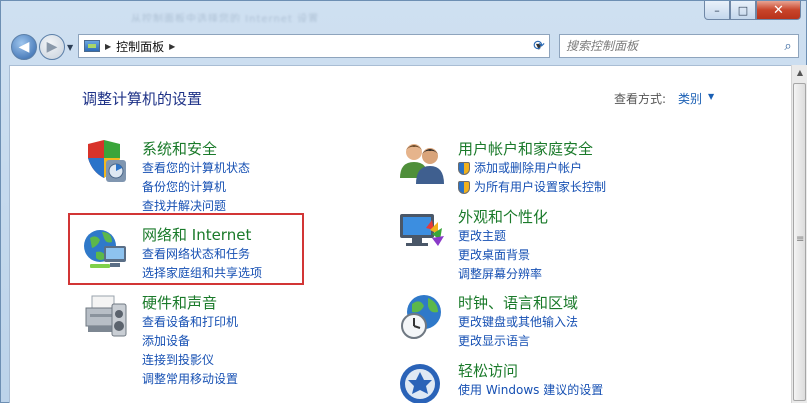  Describe the element at coordinates (106, 316) in the screenshot. I see `printer-icon` at that location.